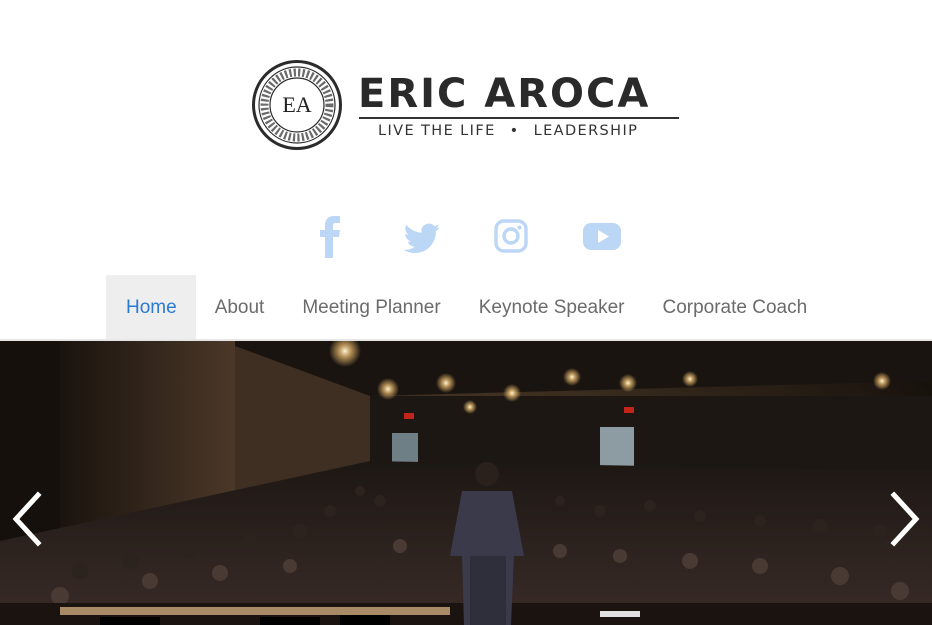 The image size is (932, 625). Describe the element at coordinates (511, 237) in the screenshot. I see `instagram-icon` at that location.